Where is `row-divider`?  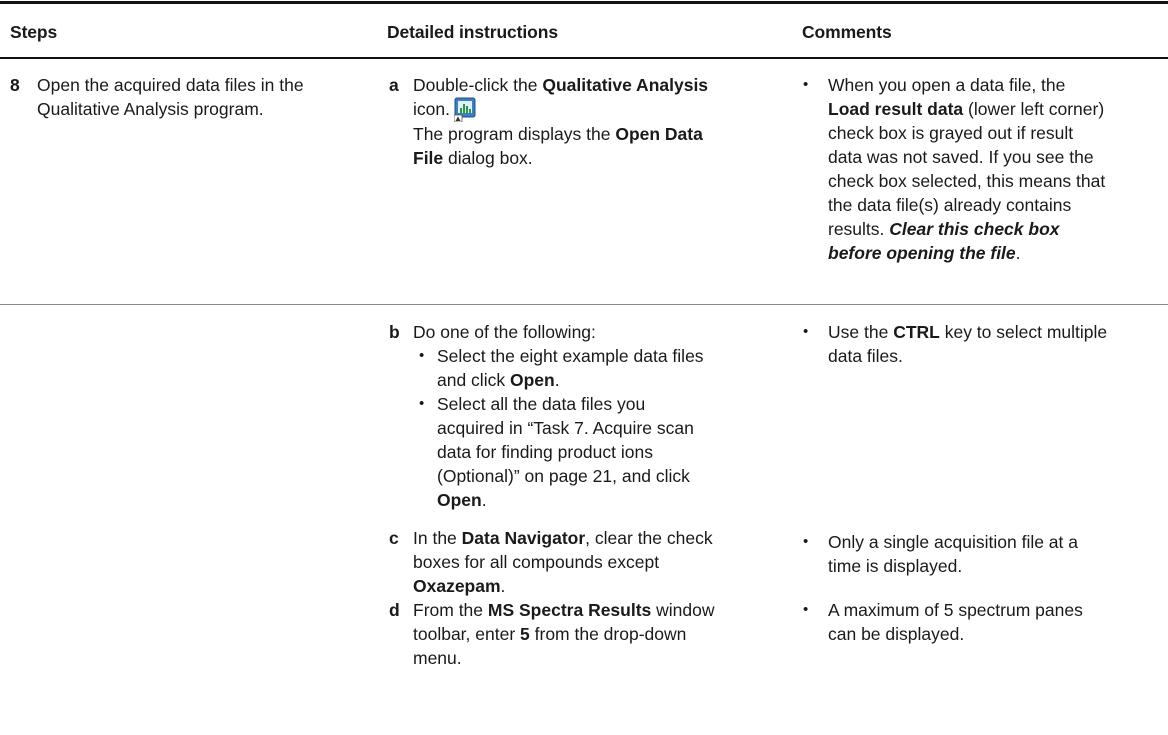
row-divider is located at coordinates (584, 304).